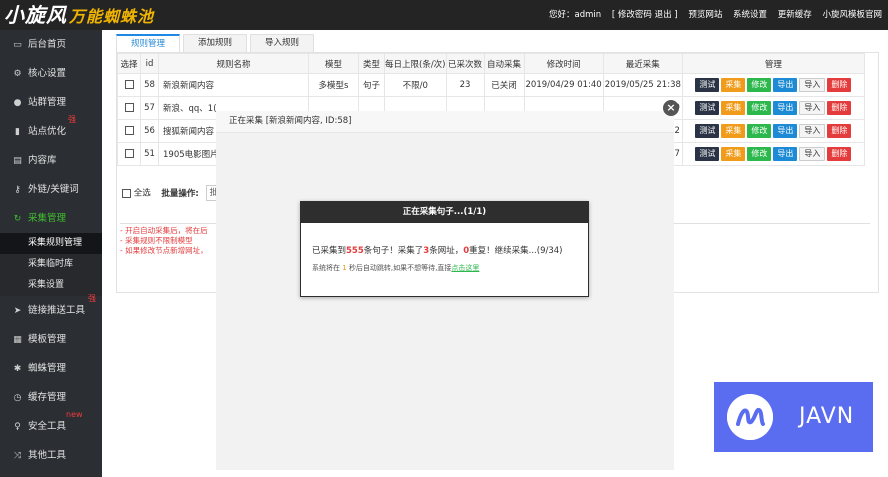  I want to click on logo-main-text: 小旋风, so click(35, 15).